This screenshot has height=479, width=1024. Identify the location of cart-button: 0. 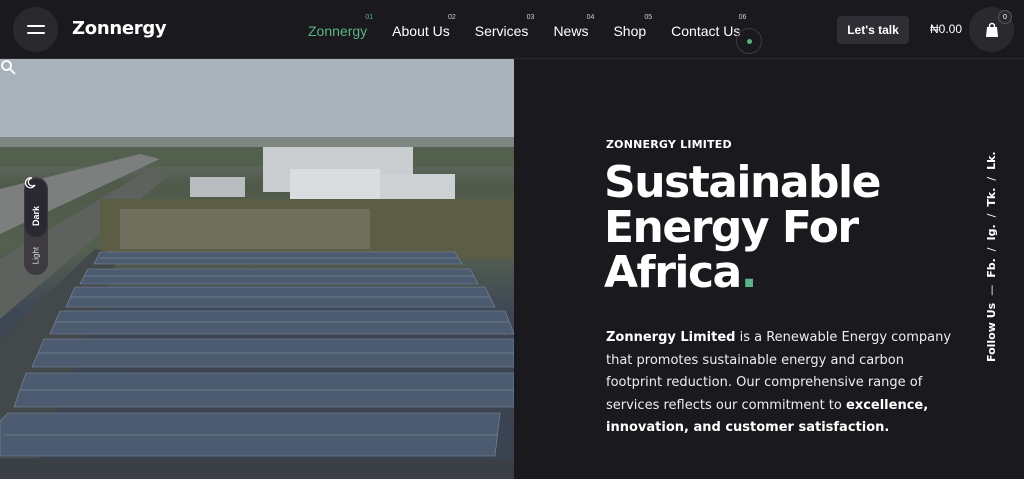
(991, 29).